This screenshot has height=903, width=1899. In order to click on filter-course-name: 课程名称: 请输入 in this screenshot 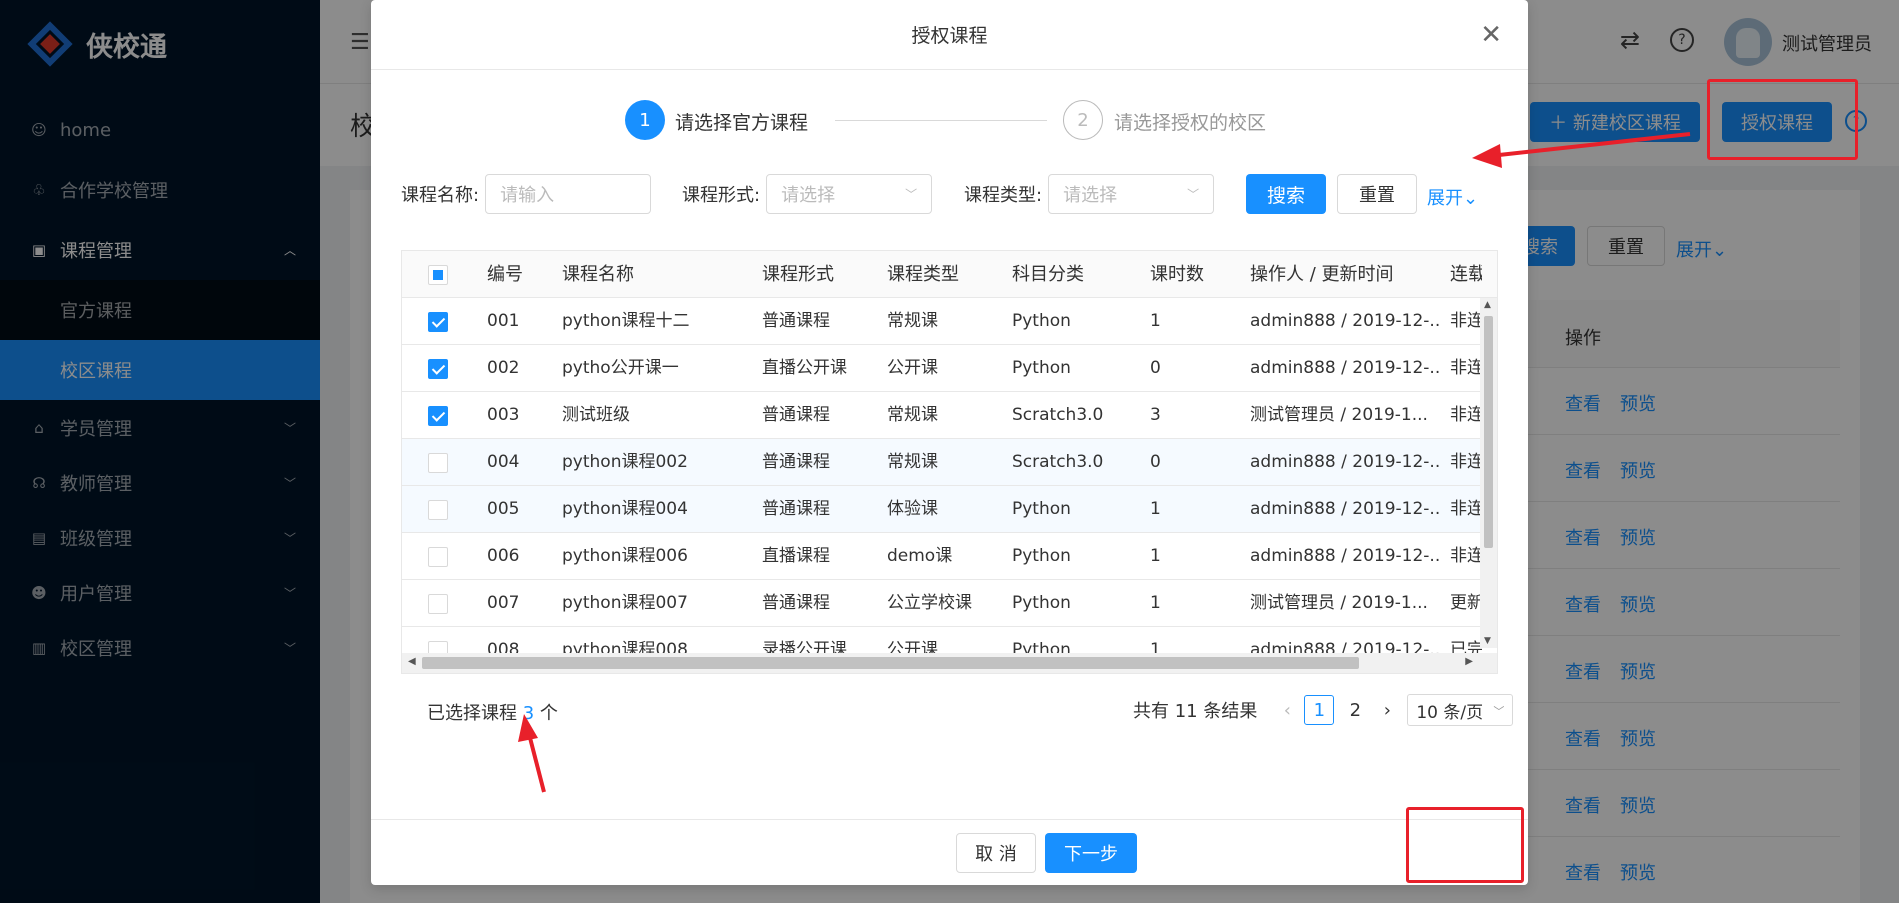, I will do `click(526, 194)`.